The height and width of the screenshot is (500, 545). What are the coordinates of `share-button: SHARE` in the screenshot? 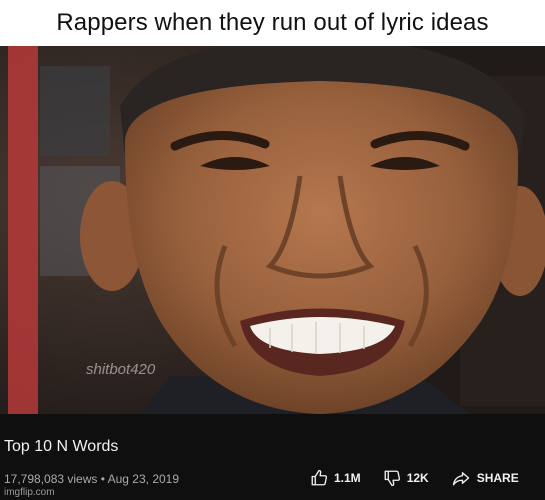 It's located at (485, 478).